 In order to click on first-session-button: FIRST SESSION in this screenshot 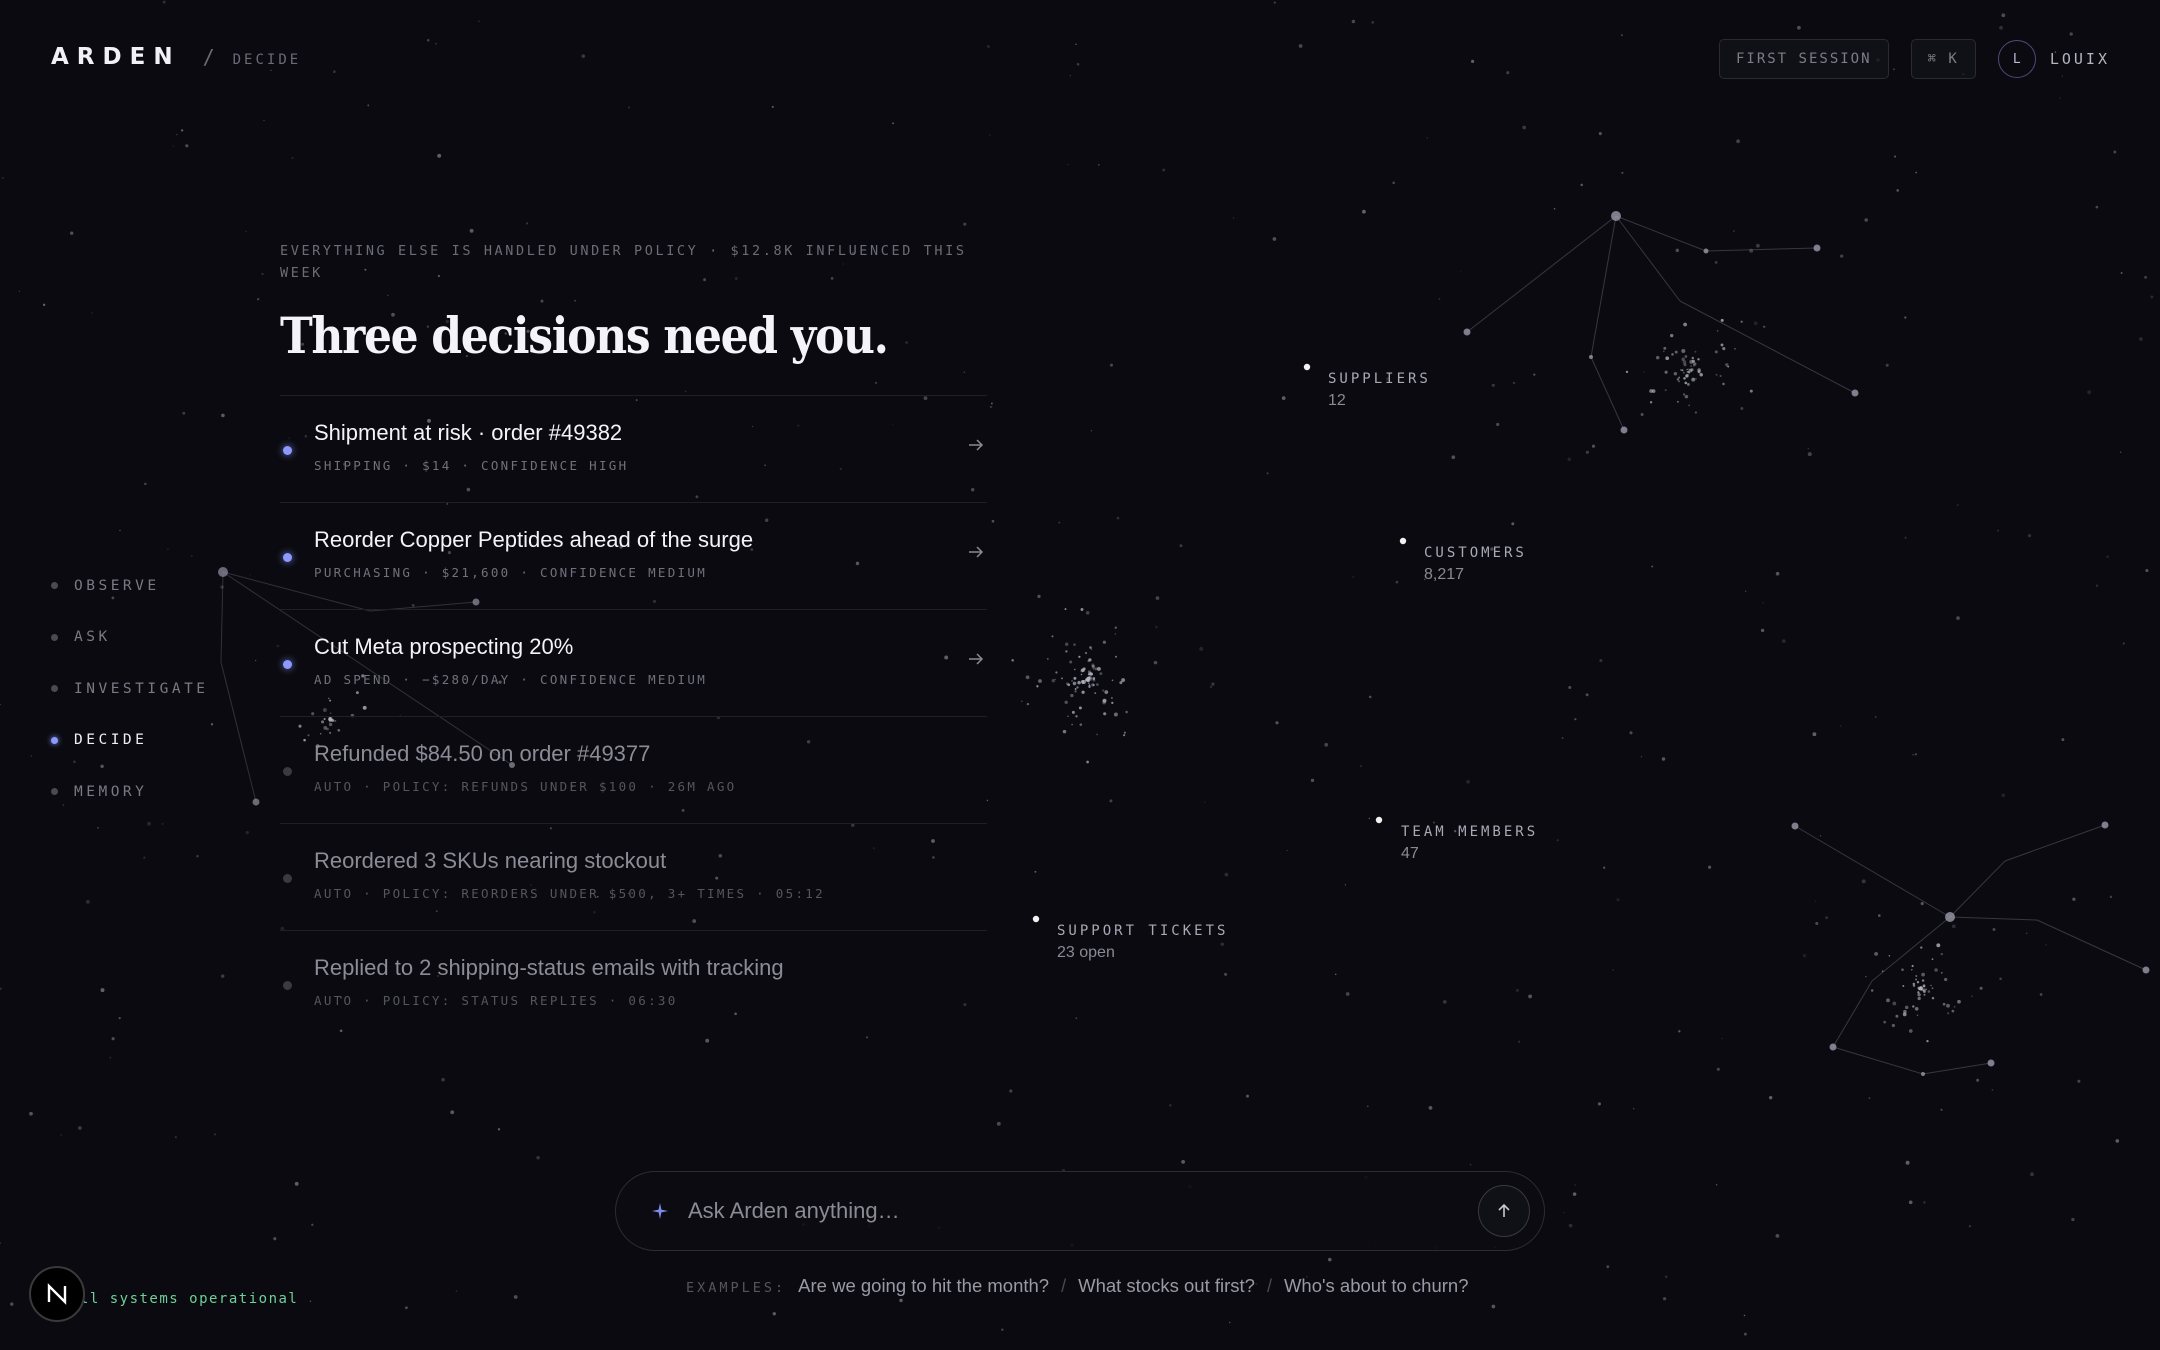, I will do `click(1803, 59)`.